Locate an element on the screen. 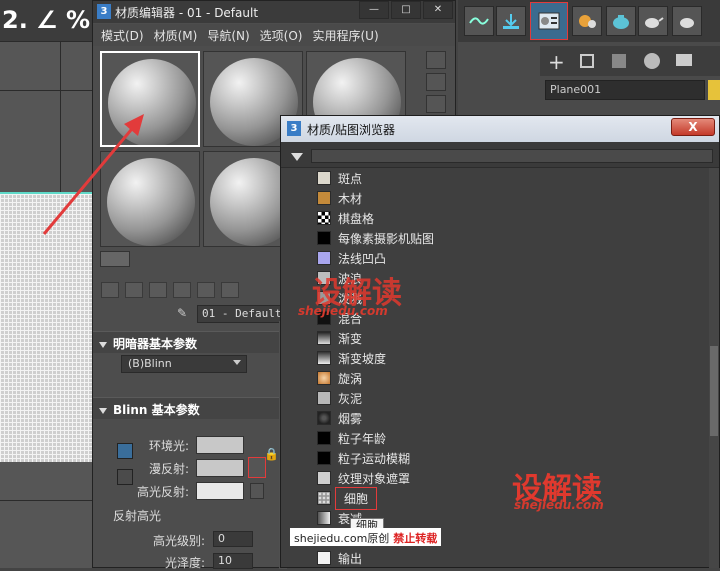 This screenshot has width=720, height=571. minimize-button: — is located at coordinates (374, 10).